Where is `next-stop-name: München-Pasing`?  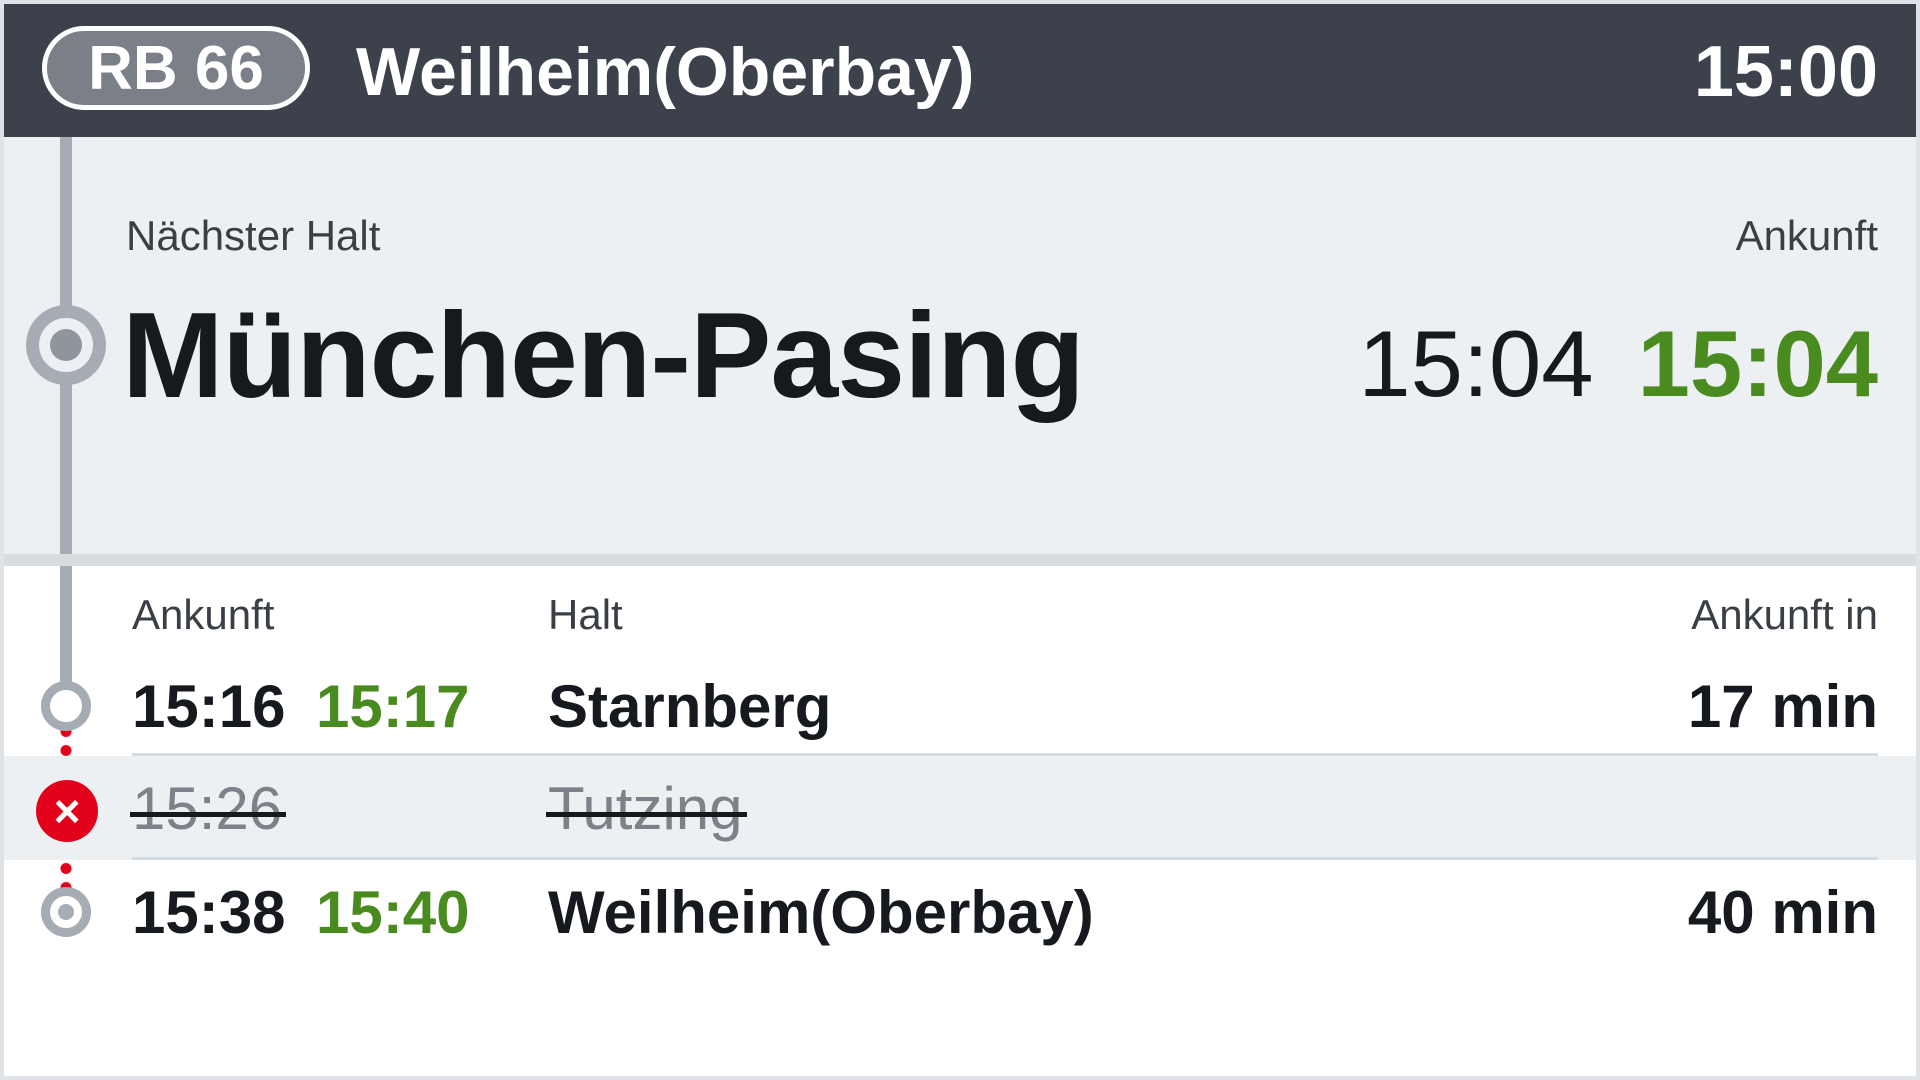
next-stop-name: München-Pasing is located at coordinates (603, 355).